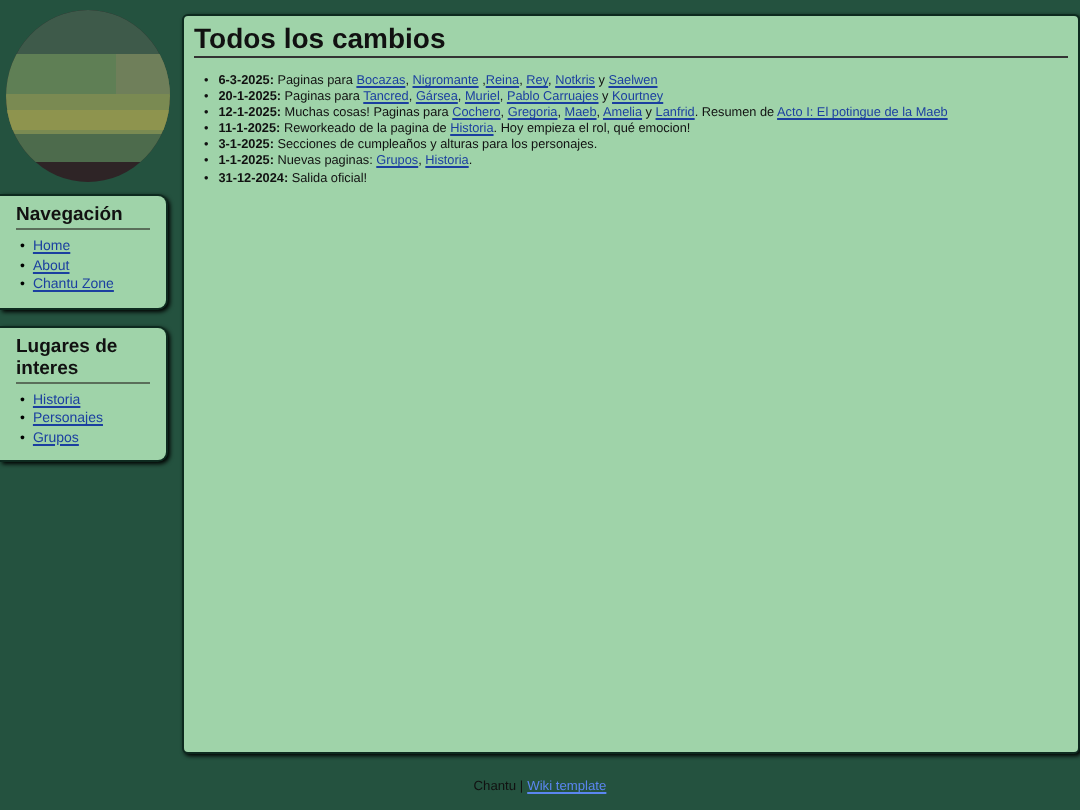  What do you see at coordinates (83, 359) in the screenshot?
I see `box-title: Lugares de interes` at bounding box center [83, 359].